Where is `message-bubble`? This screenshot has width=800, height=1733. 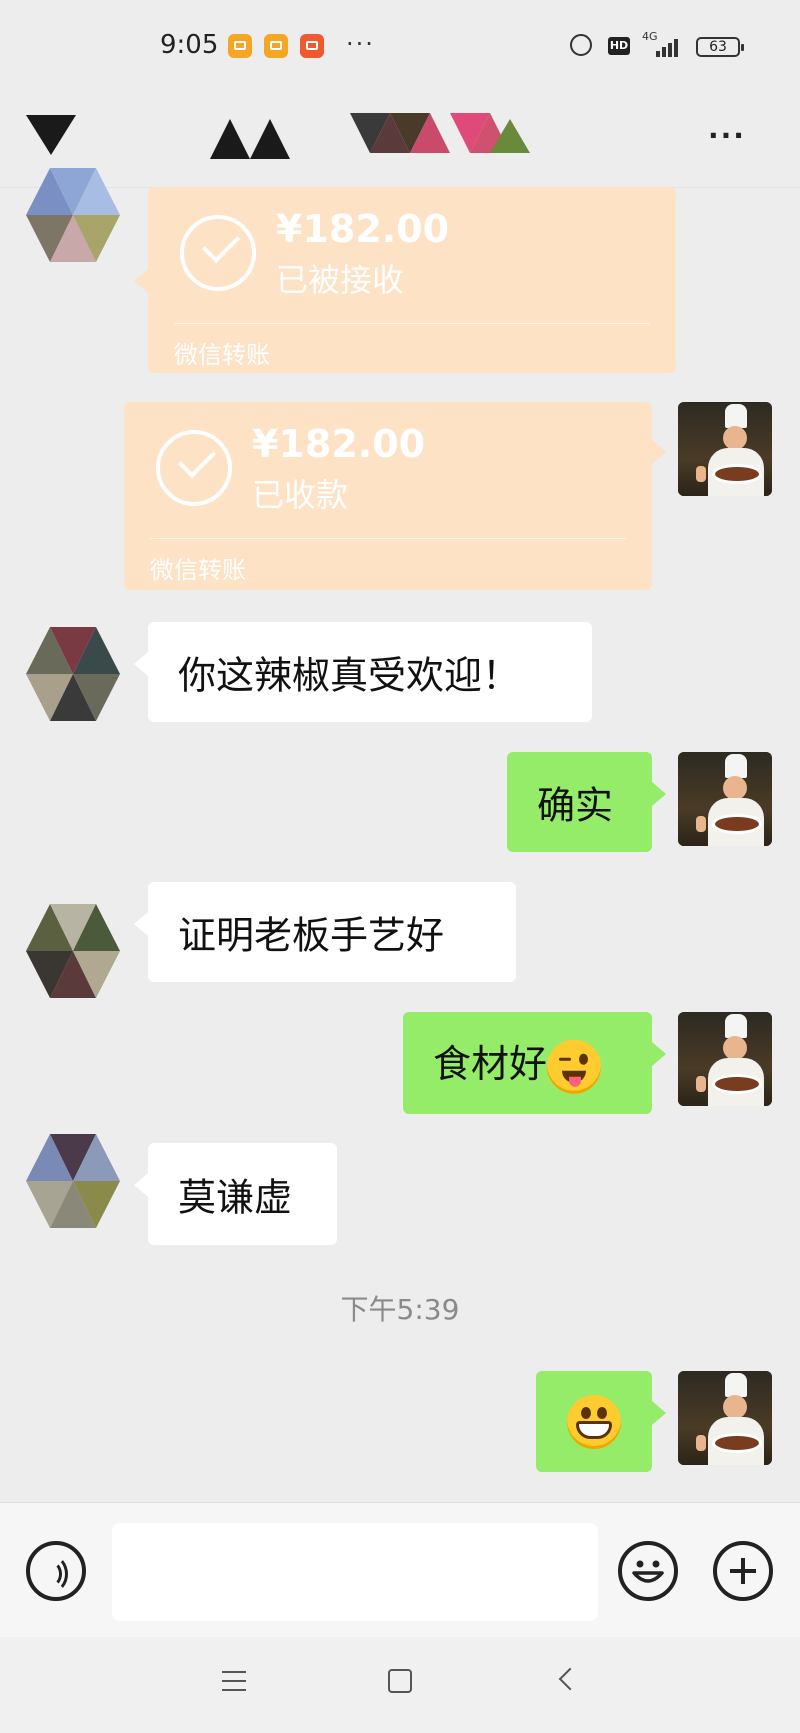 message-bubble is located at coordinates (601, 1421).